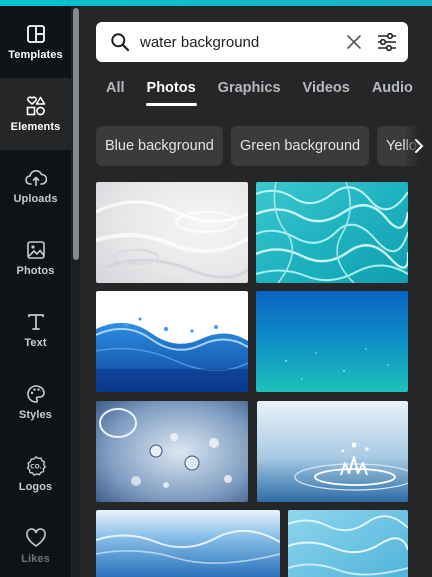 The image size is (432, 577). Describe the element at coordinates (36, 106) in the screenshot. I see `shapes-icon` at that location.